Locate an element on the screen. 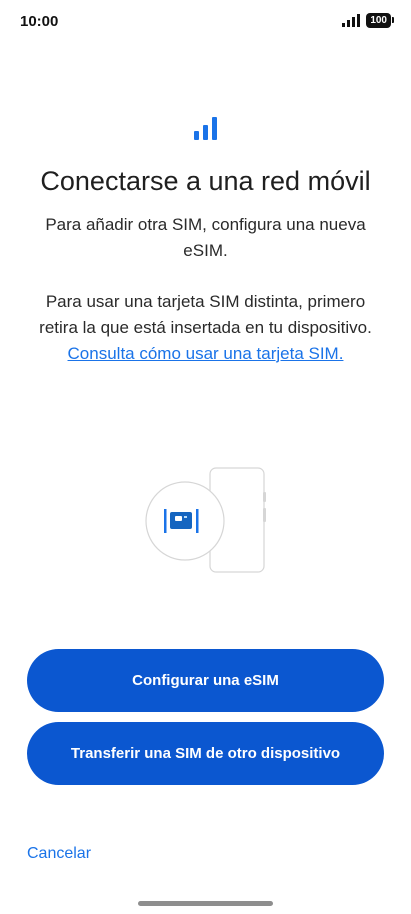 The height and width of the screenshot is (914, 411). signal-bars-icon is located at coordinates (351, 20).